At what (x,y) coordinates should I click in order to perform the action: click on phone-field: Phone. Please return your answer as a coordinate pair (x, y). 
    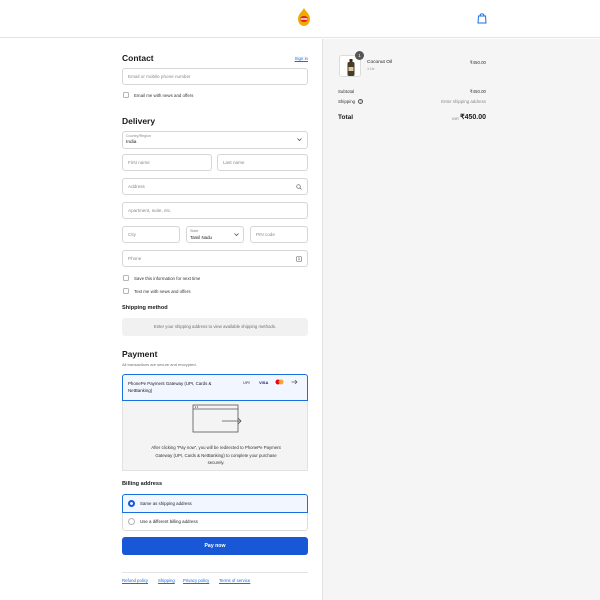
    Looking at the image, I should click on (215, 258).